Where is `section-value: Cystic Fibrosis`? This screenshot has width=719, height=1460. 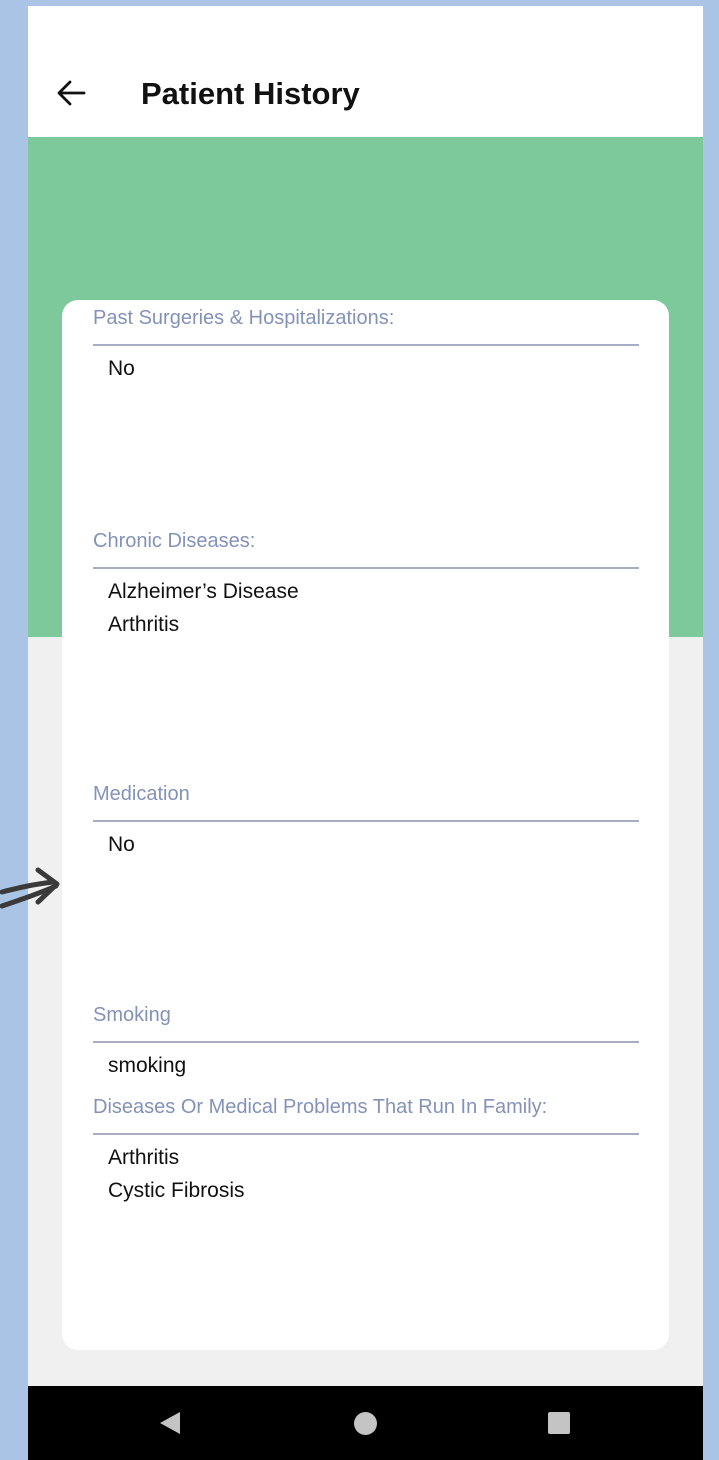 section-value: Cystic Fibrosis is located at coordinates (176, 1190).